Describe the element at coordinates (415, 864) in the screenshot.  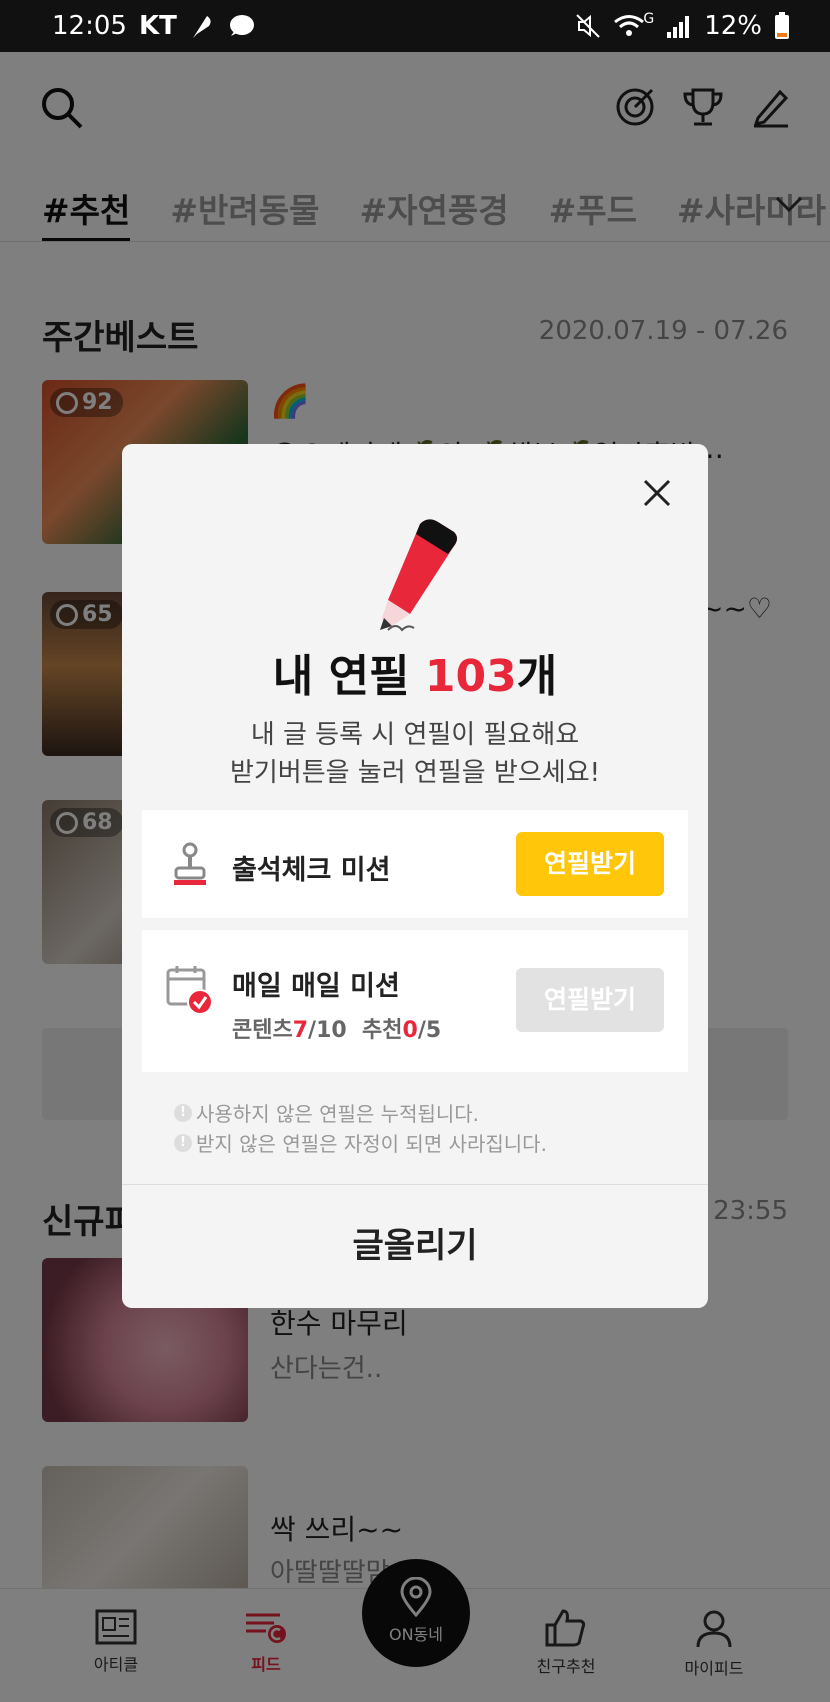
I see `attendance-mission: 출석체크 미션 연필받기` at that location.